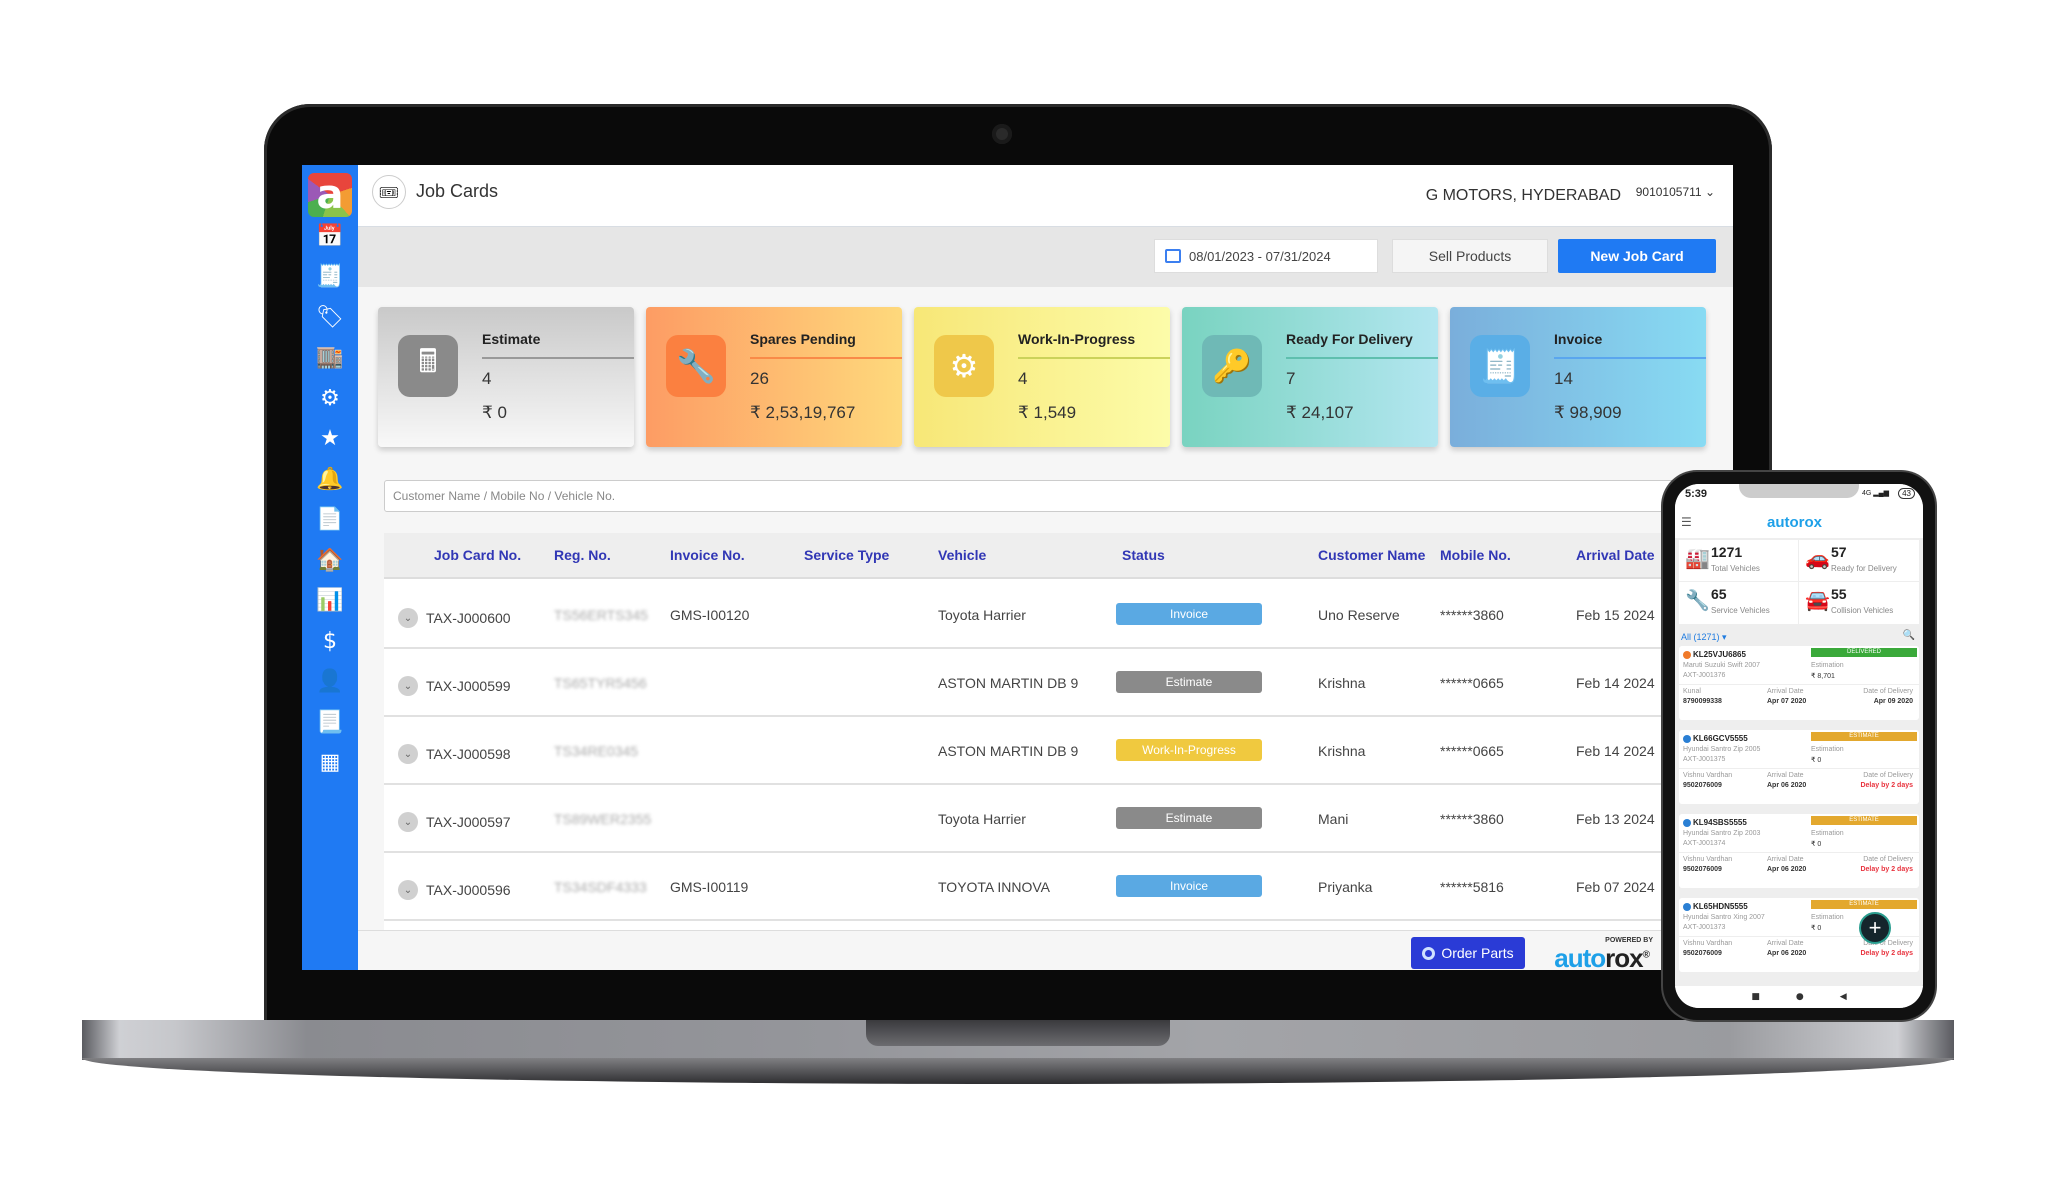 The width and height of the screenshot is (2048, 1189). What do you see at coordinates (1704, 759) in the screenshot?
I see `job-card-number: AXT-J001375` at bounding box center [1704, 759].